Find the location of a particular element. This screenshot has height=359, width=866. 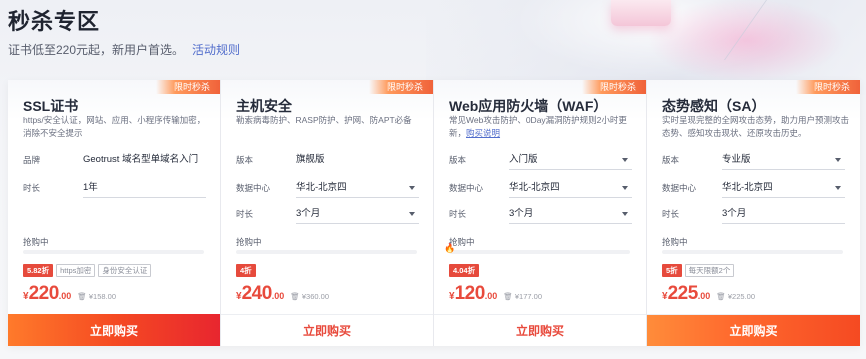

version-select: 专业版 is located at coordinates (783, 160).